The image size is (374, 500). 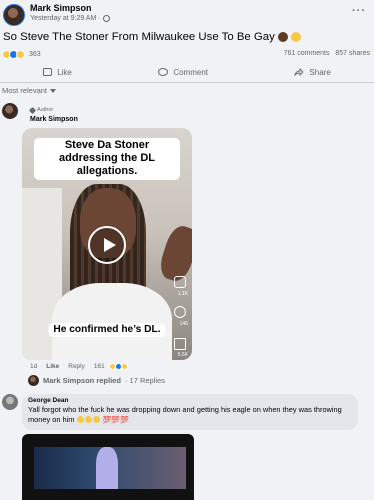 I want to click on view-replies-link: Mark Simpson replied · 17 Replies, so click(x=96, y=380).